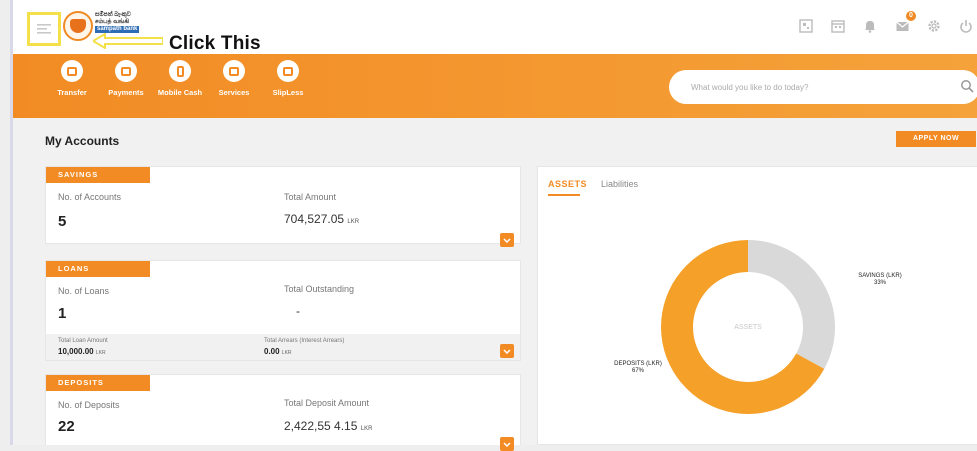 The width and height of the screenshot is (977, 451). I want to click on logo-line-sinhala: සම්පත් බැංකුව, so click(113, 15).